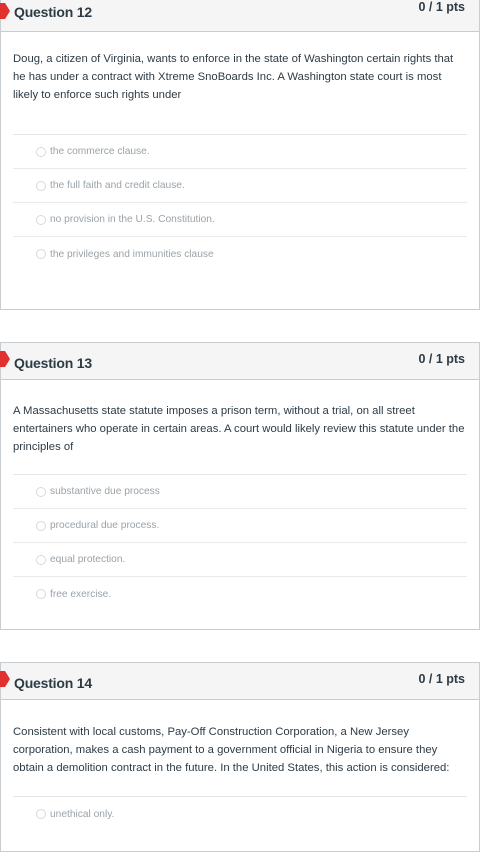  Describe the element at coordinates (240, 594) in the screenshot. I see `answer-option: free exercise.` at that location.